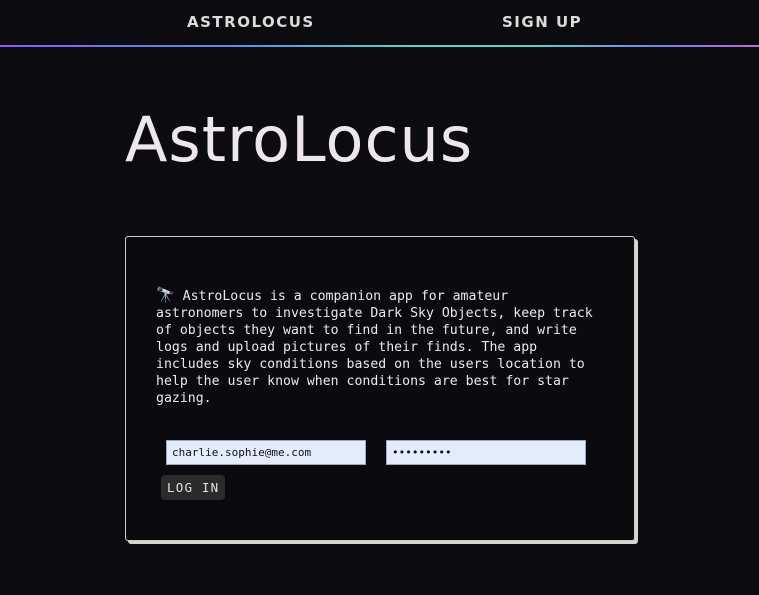 This screenshot has height=595, width=759. Describe the element at coordinates (379, 46) in the screenshot. I see `nav-gradient-divider` at that location.